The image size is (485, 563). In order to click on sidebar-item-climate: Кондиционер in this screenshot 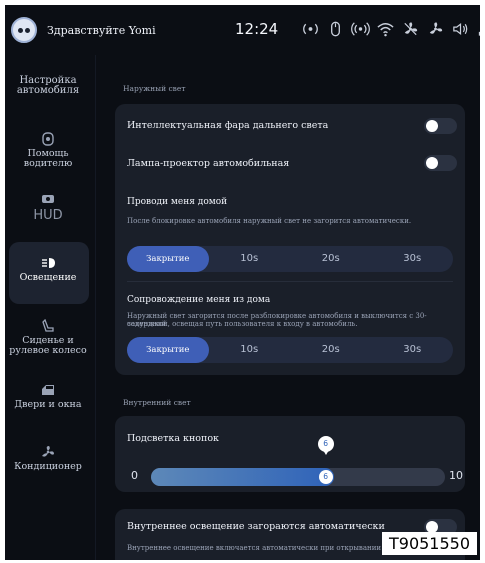, I will do `click(48, 458)`.